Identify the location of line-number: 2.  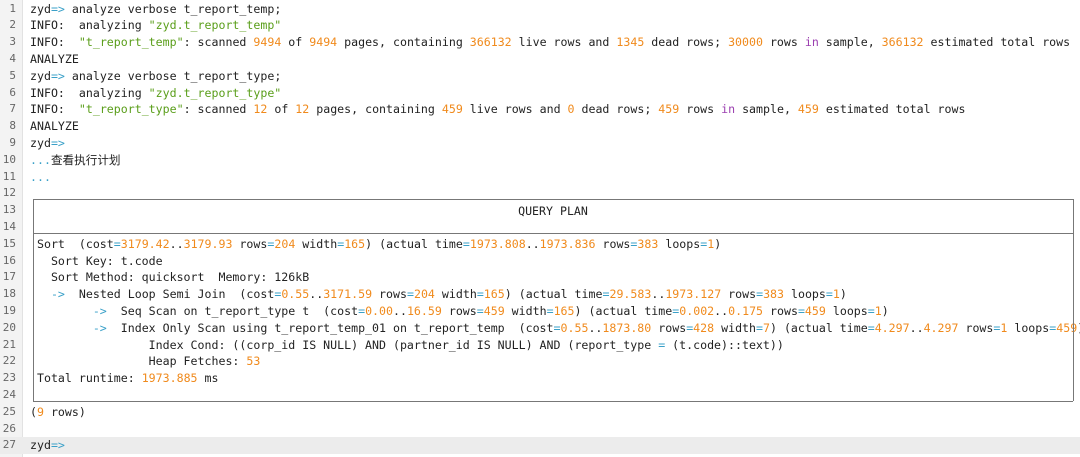
(12, 25).